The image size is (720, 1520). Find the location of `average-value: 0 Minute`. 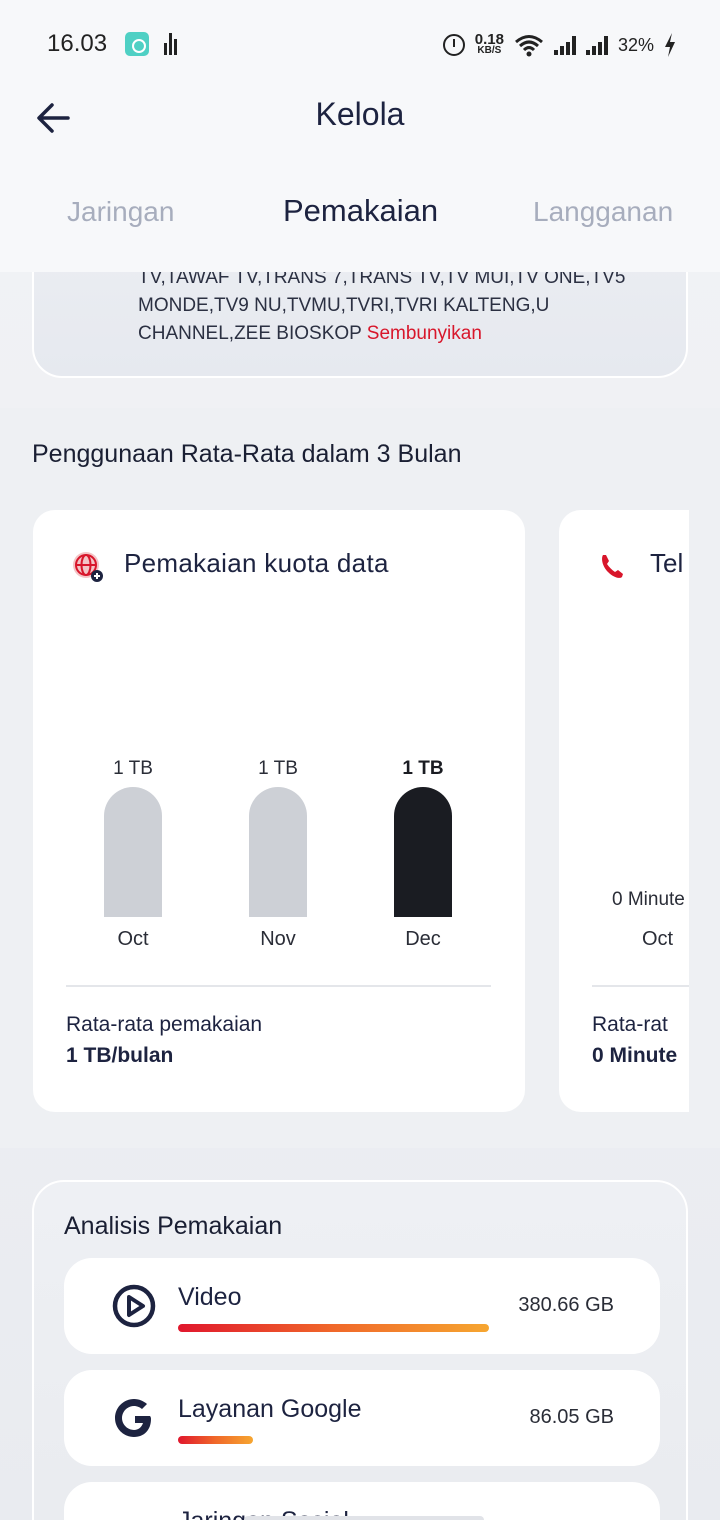

average-value: 0 Minute is located at coordinates (635, 1055).